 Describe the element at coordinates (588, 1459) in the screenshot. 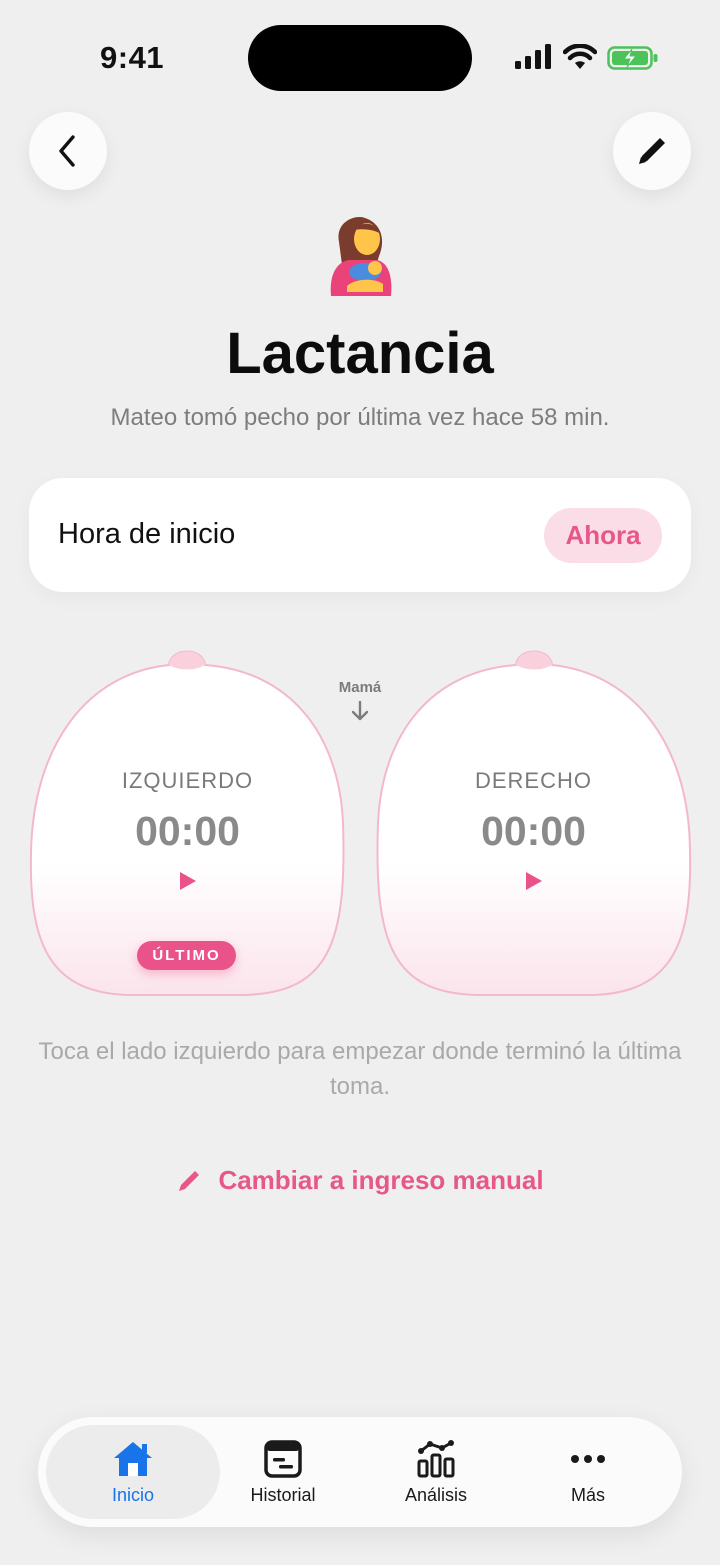

I see `more-icon` at that location.